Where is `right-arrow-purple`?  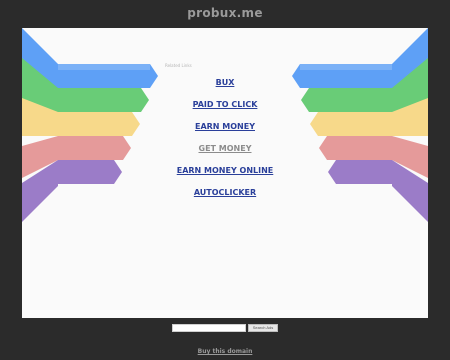 right-arrow-purple is located at coordinates (360, 172).